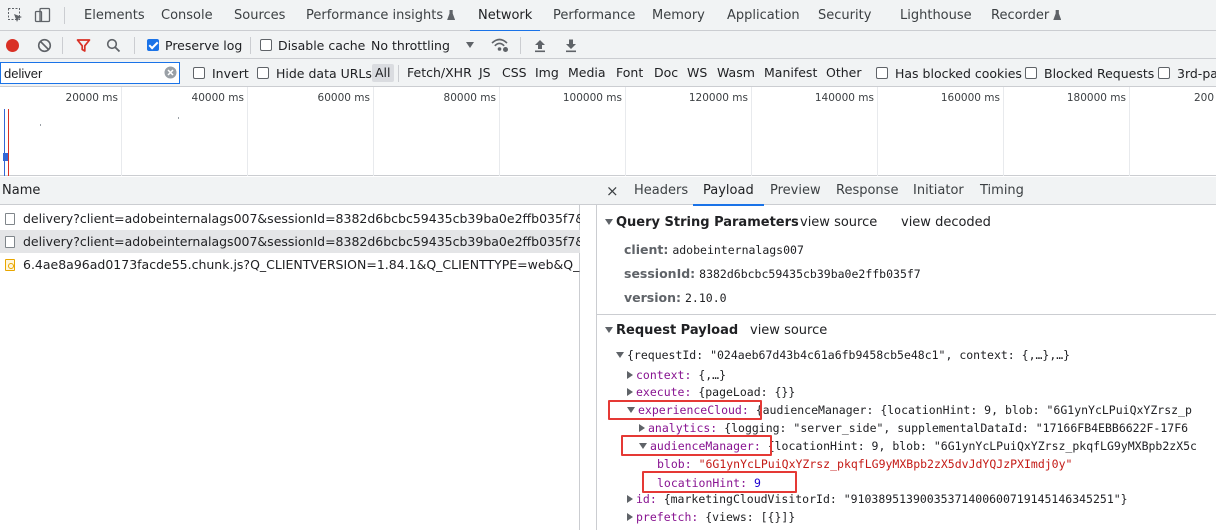 The height and width of the screenshot is (530, 1216). I want to click on third-party-checkbox: 3rd-pa, so click(1187, 73).